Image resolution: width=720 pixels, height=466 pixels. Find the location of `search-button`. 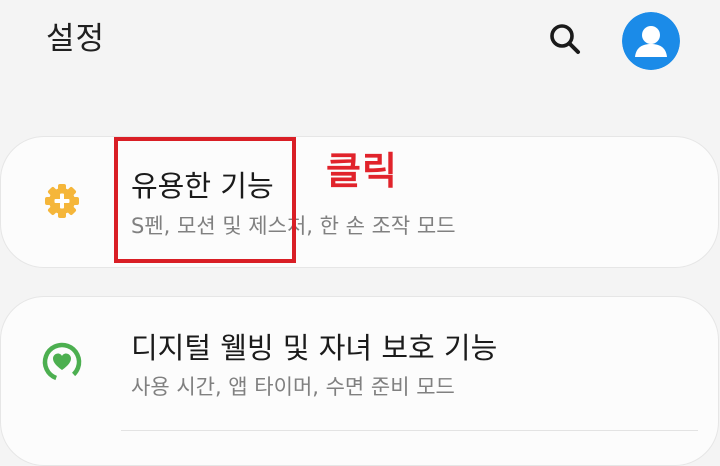

search-button is located at coordinates (565, 39).